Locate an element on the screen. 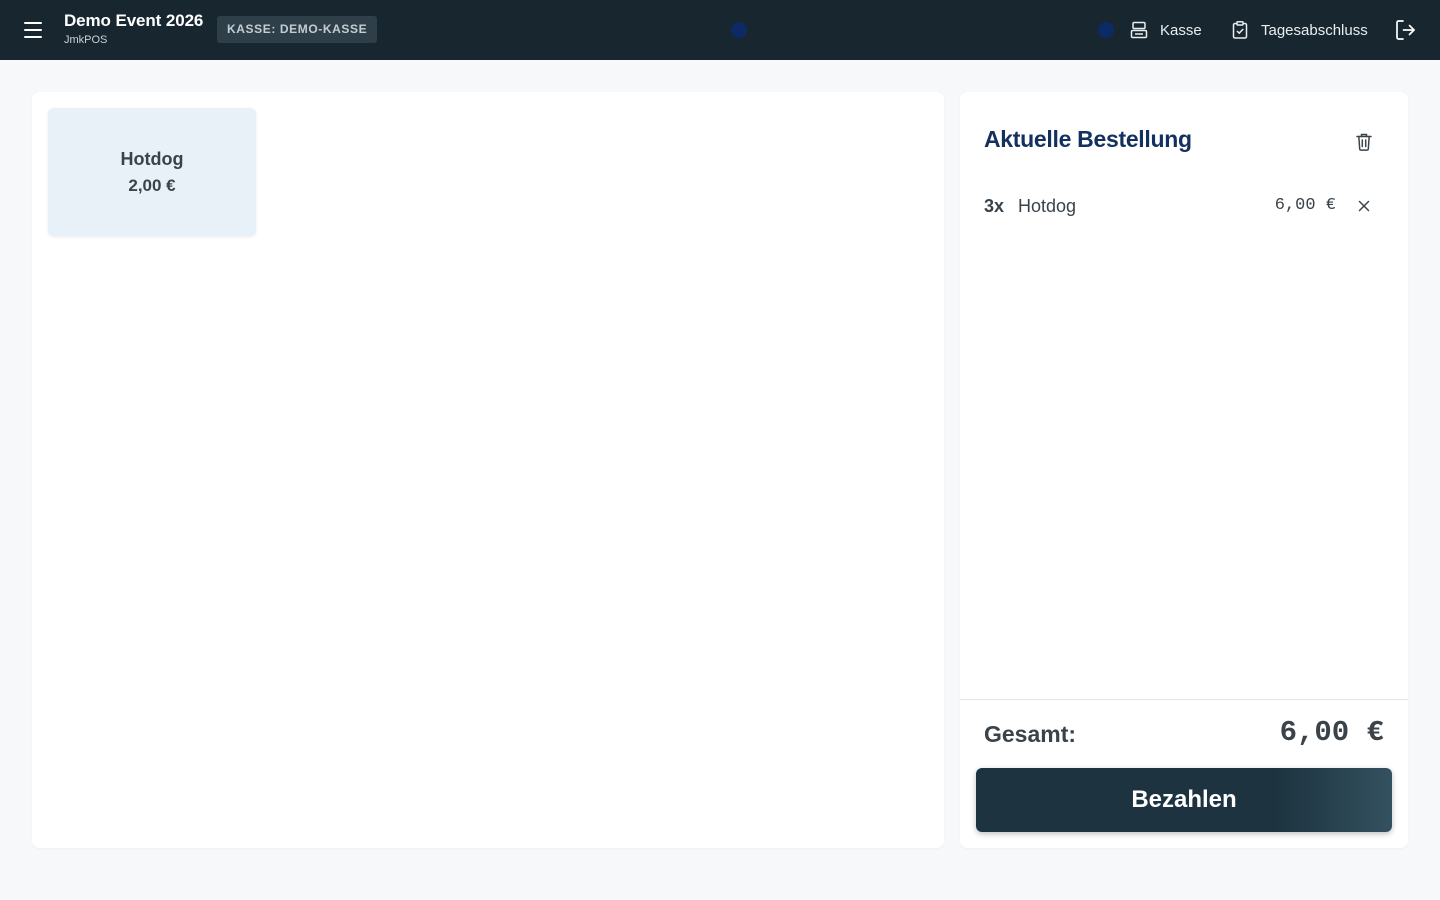 The width and height of the screenshot is (1440, 900). register-icon is located at coordinates (1139, 30).